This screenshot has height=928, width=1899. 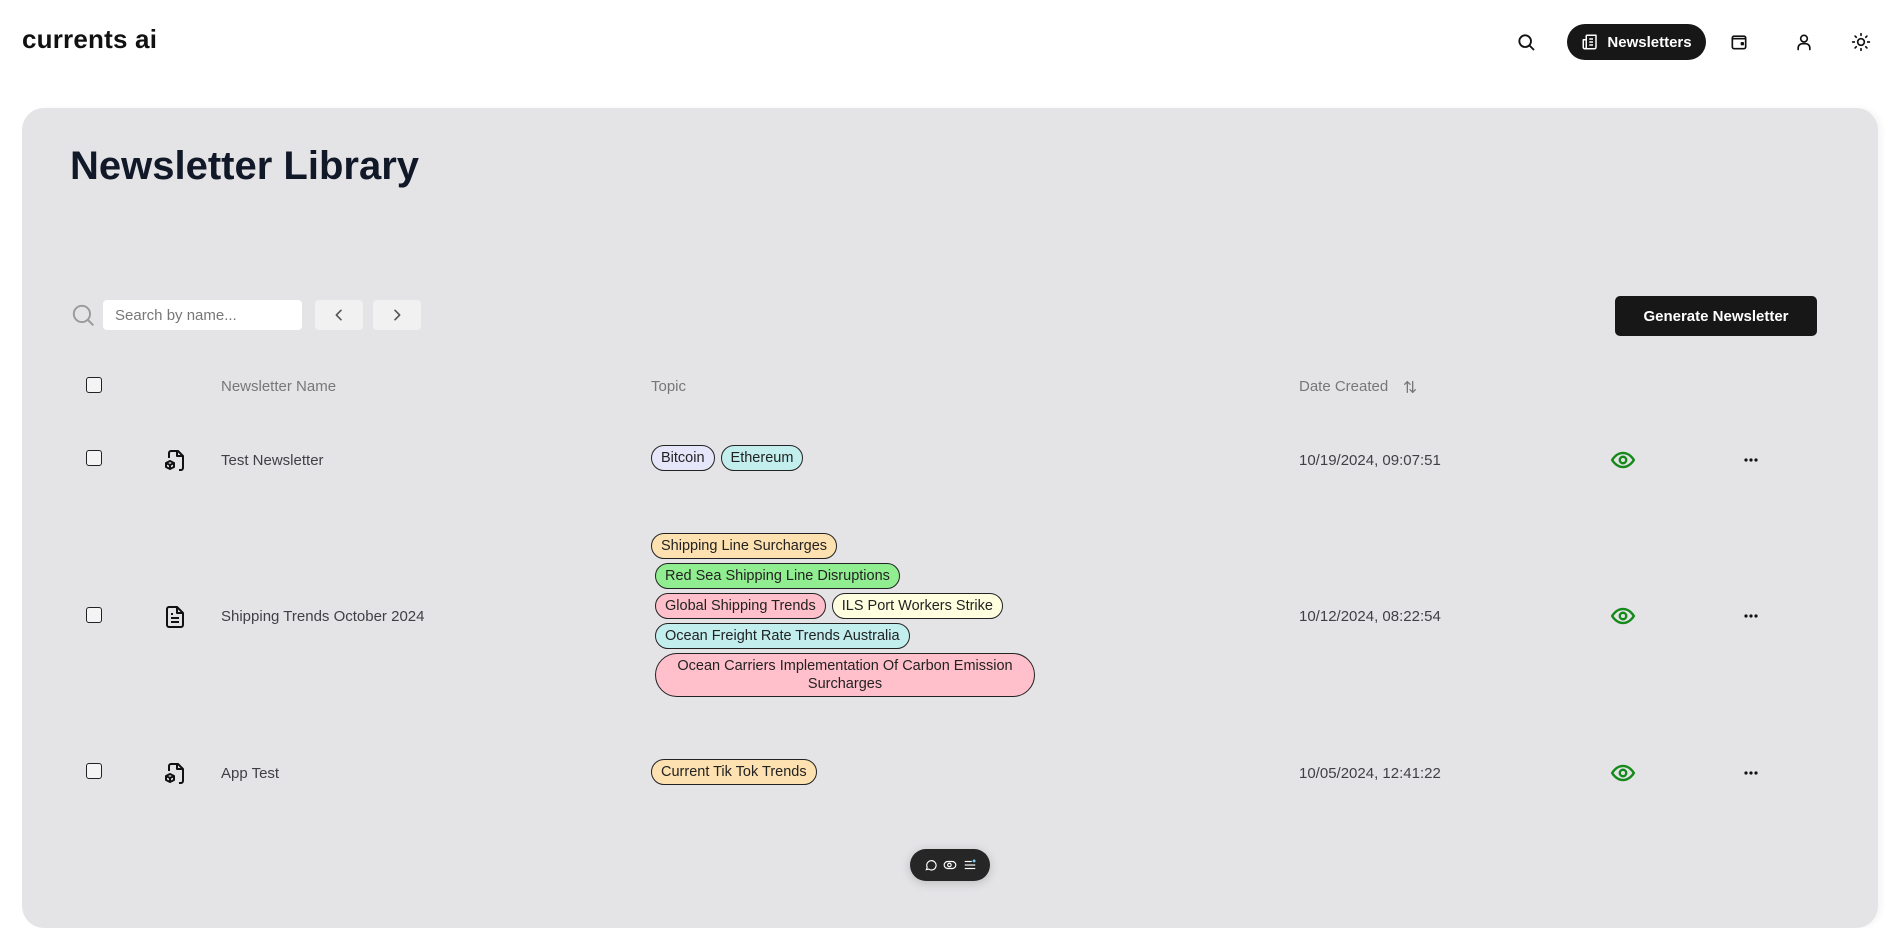 I want to click on user-icon, so click(x=1804, y=42).